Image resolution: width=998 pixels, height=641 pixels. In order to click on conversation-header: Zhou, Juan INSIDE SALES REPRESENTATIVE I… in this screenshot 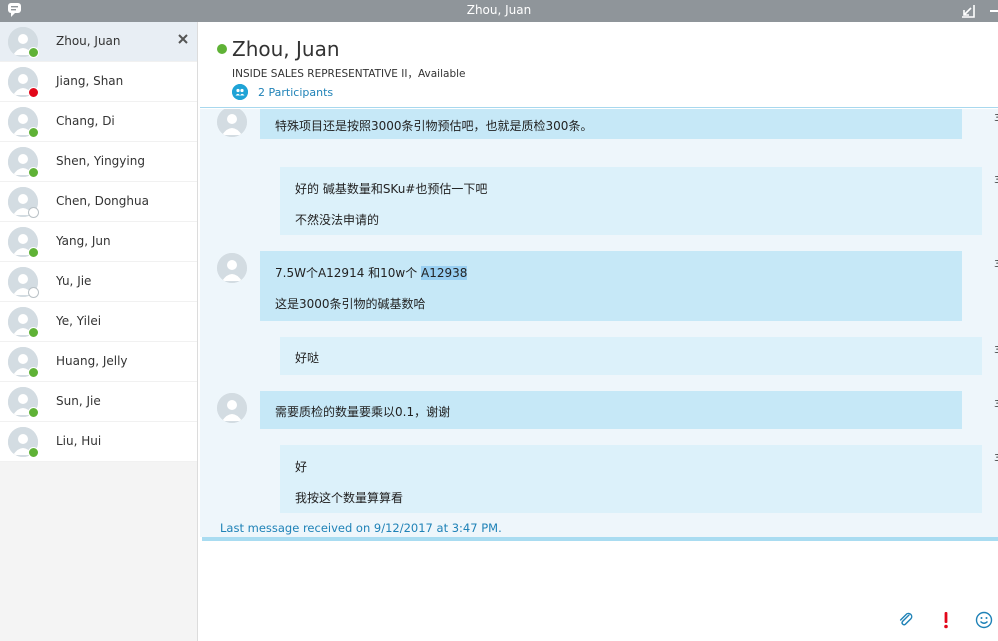, I will do `click(599, 65)`.